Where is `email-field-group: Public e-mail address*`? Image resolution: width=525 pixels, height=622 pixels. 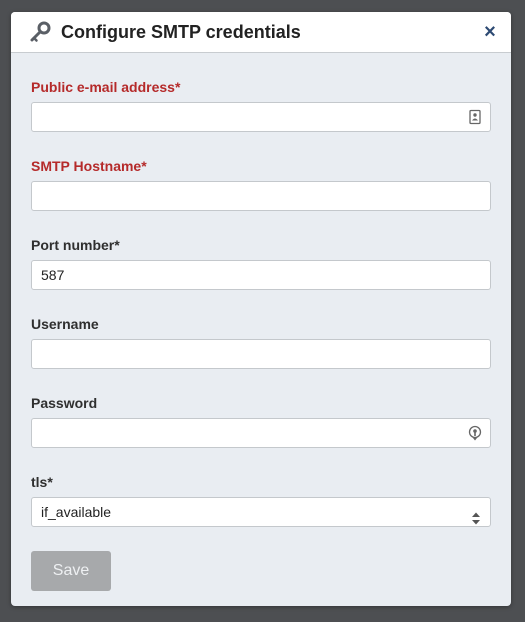 email-field-group: Public e-mail address* is located at coordinates (261, 105).